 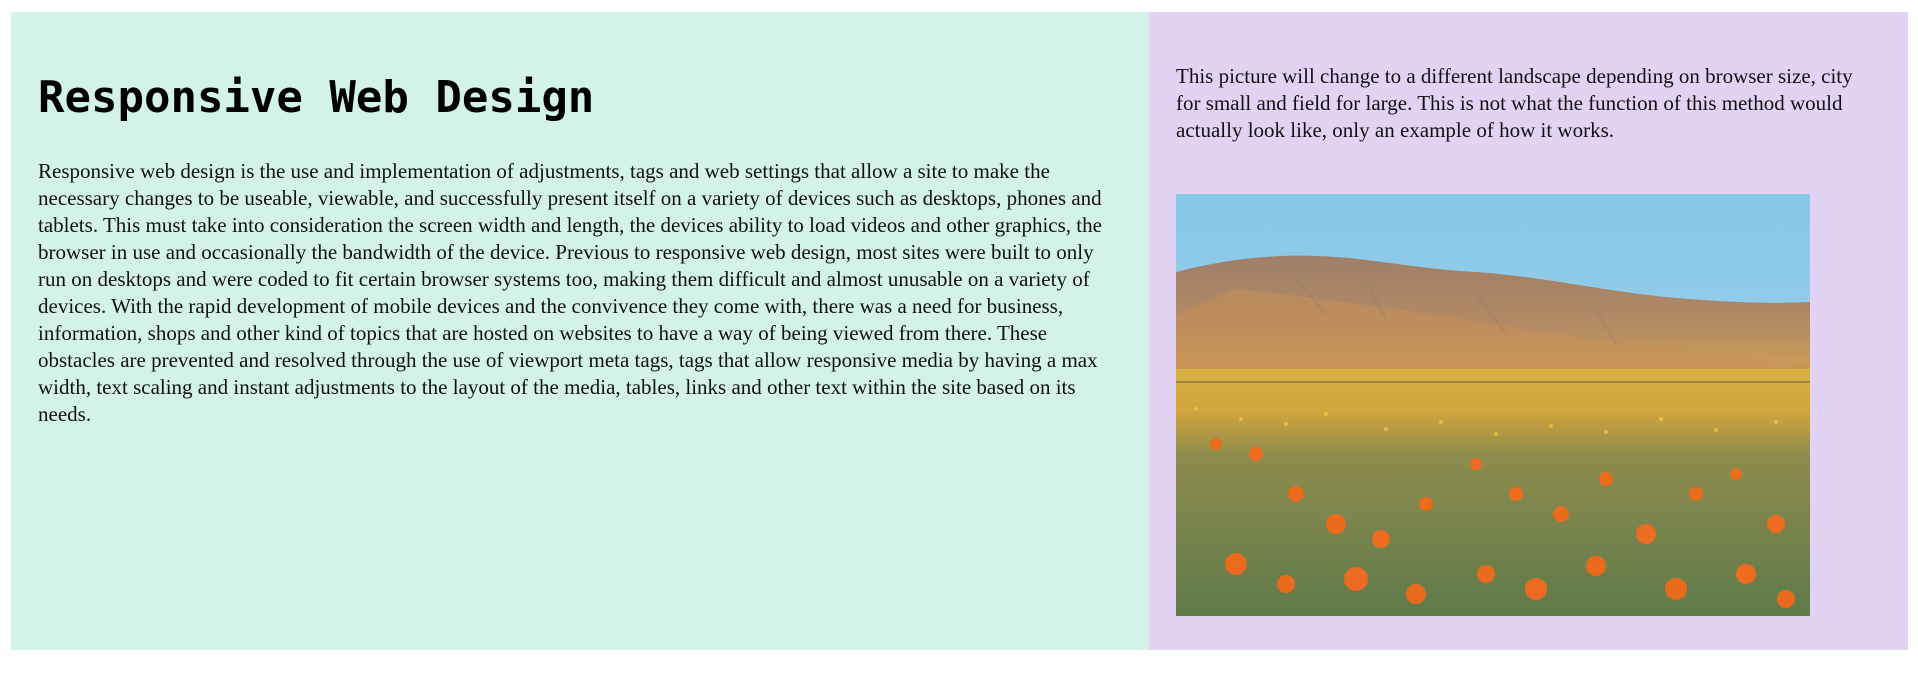 What do you see at coordinates (316, 97) in the screenshot?
I see `page-title: Responsive Web Design` at bounding box center [316, 97].